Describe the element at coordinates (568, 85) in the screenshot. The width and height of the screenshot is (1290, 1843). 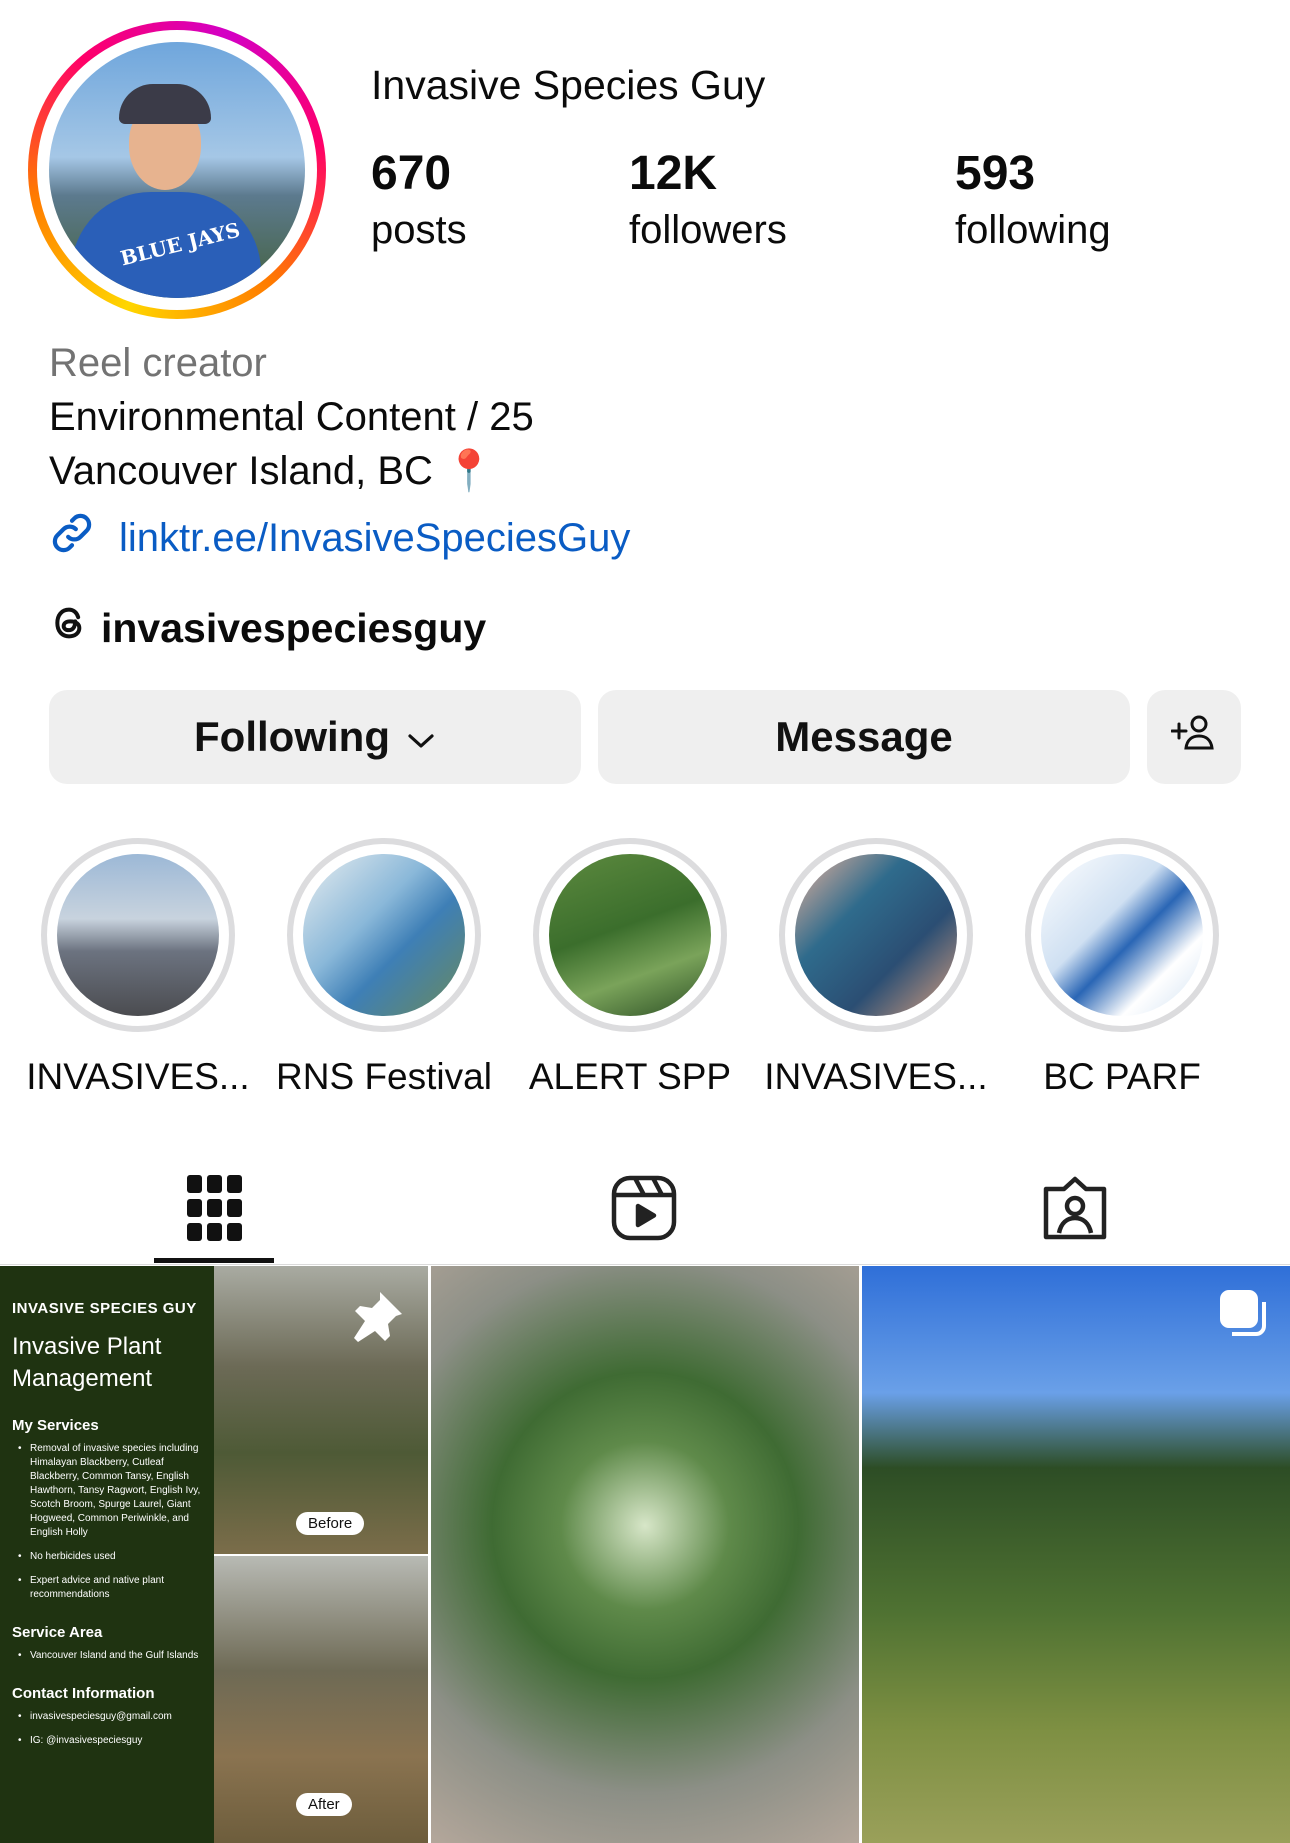
I see `profile-name: Invasive Species Guy` at that location.